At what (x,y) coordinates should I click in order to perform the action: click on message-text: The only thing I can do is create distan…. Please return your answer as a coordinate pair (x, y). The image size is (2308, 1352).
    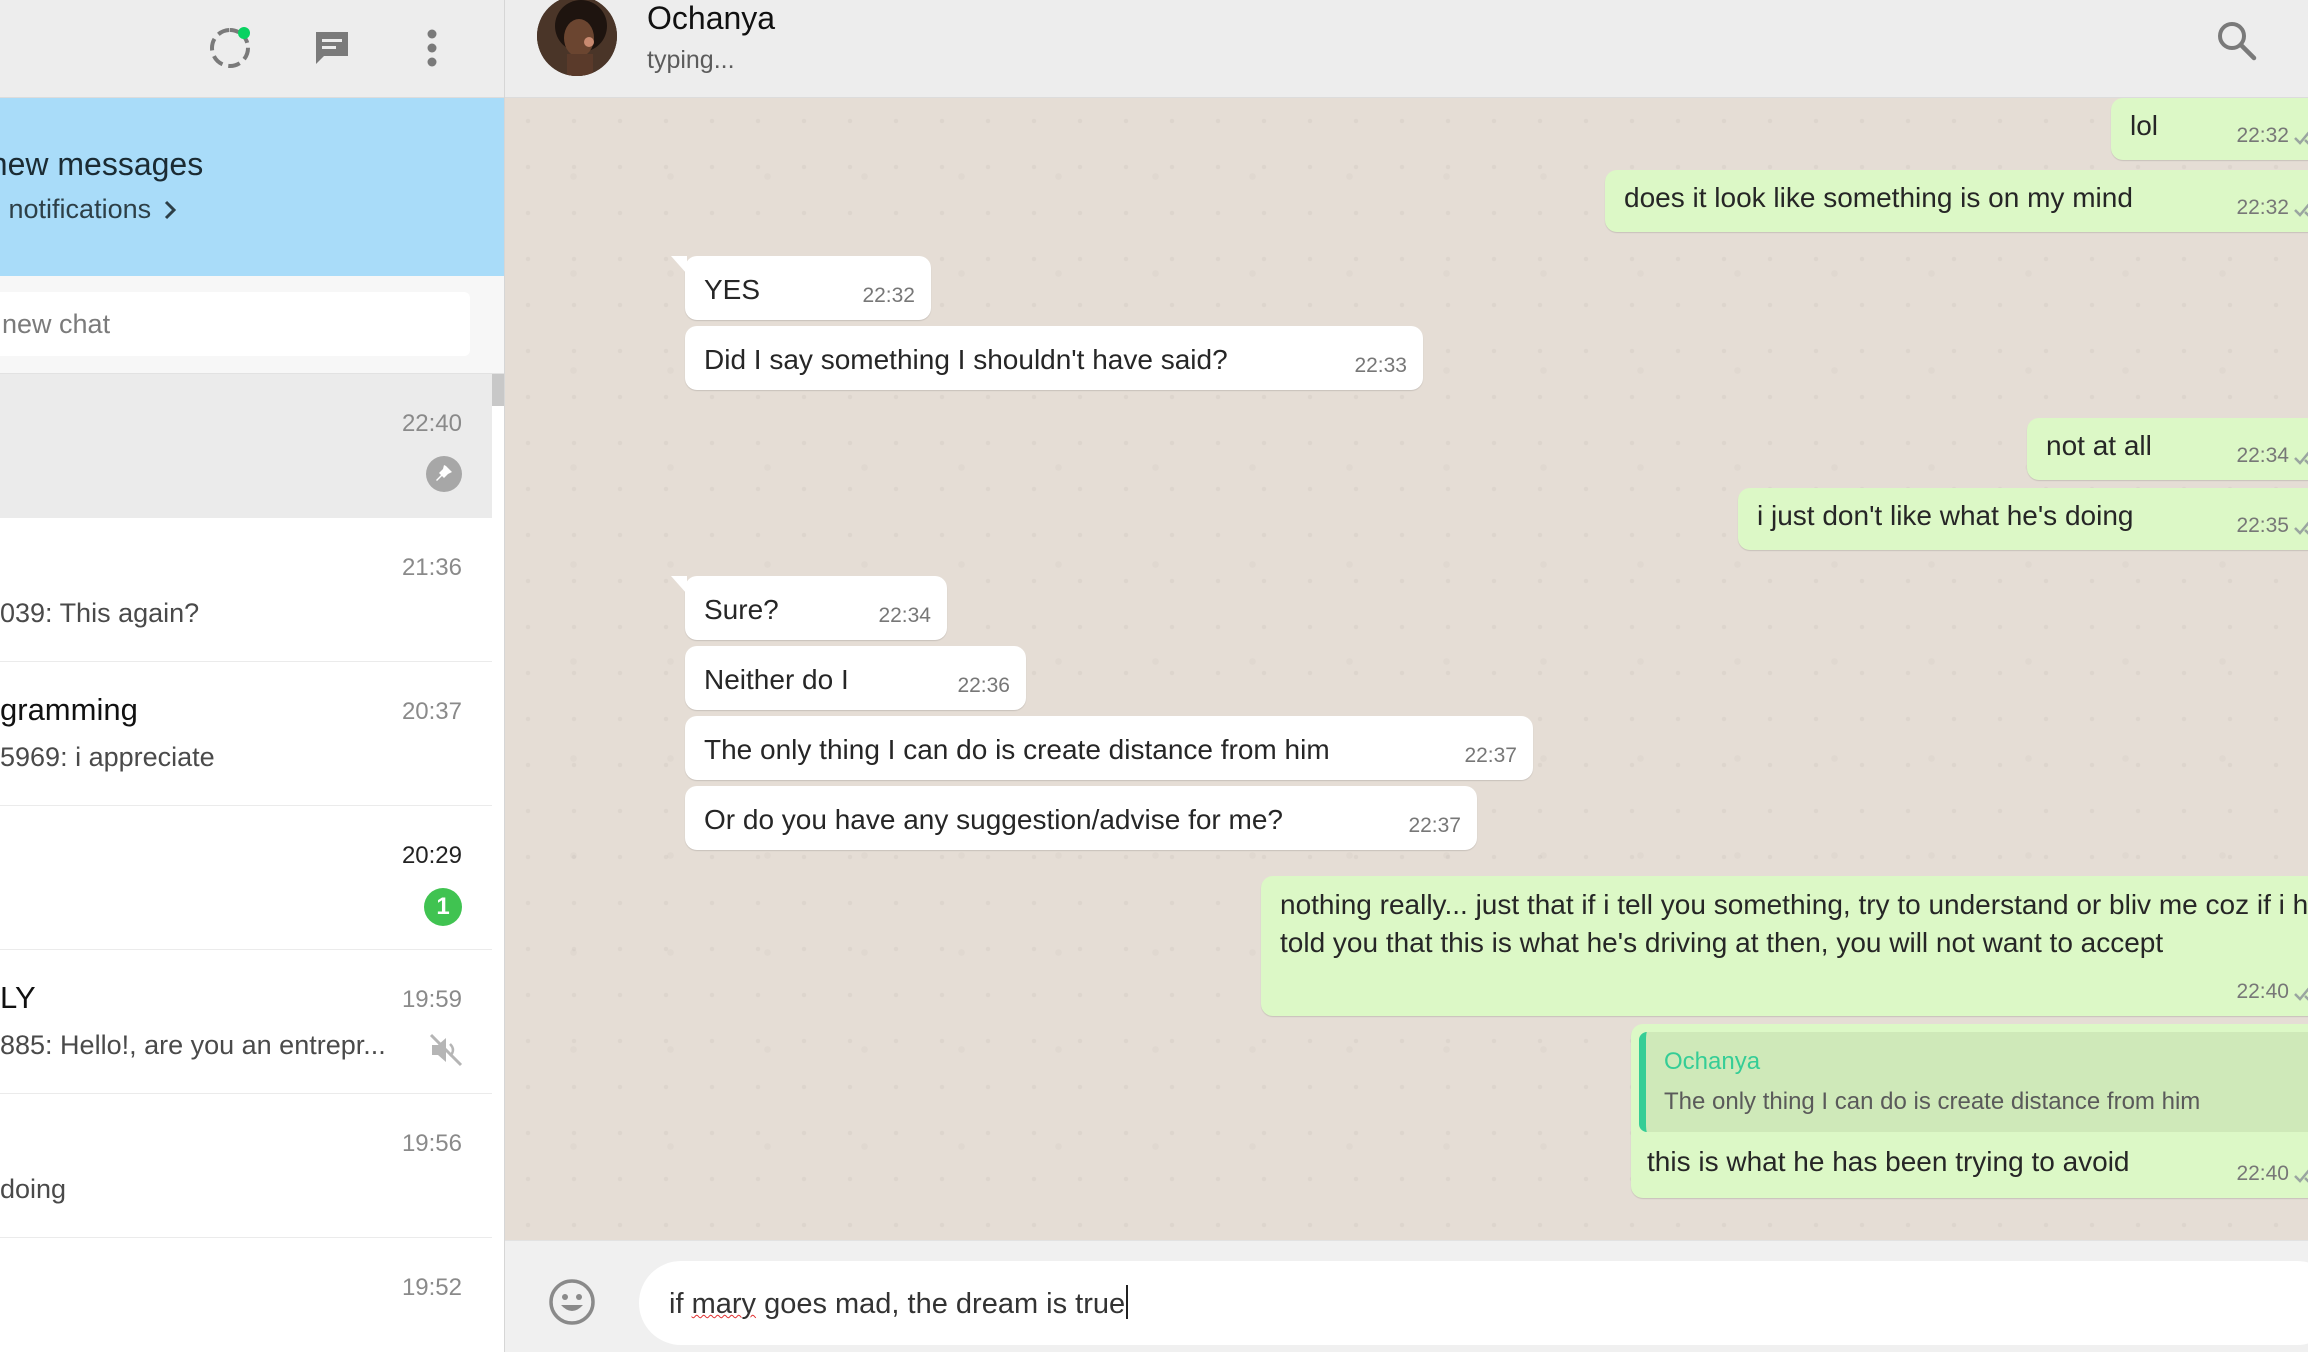
    Looking at the image, I should click on (1017, 749).